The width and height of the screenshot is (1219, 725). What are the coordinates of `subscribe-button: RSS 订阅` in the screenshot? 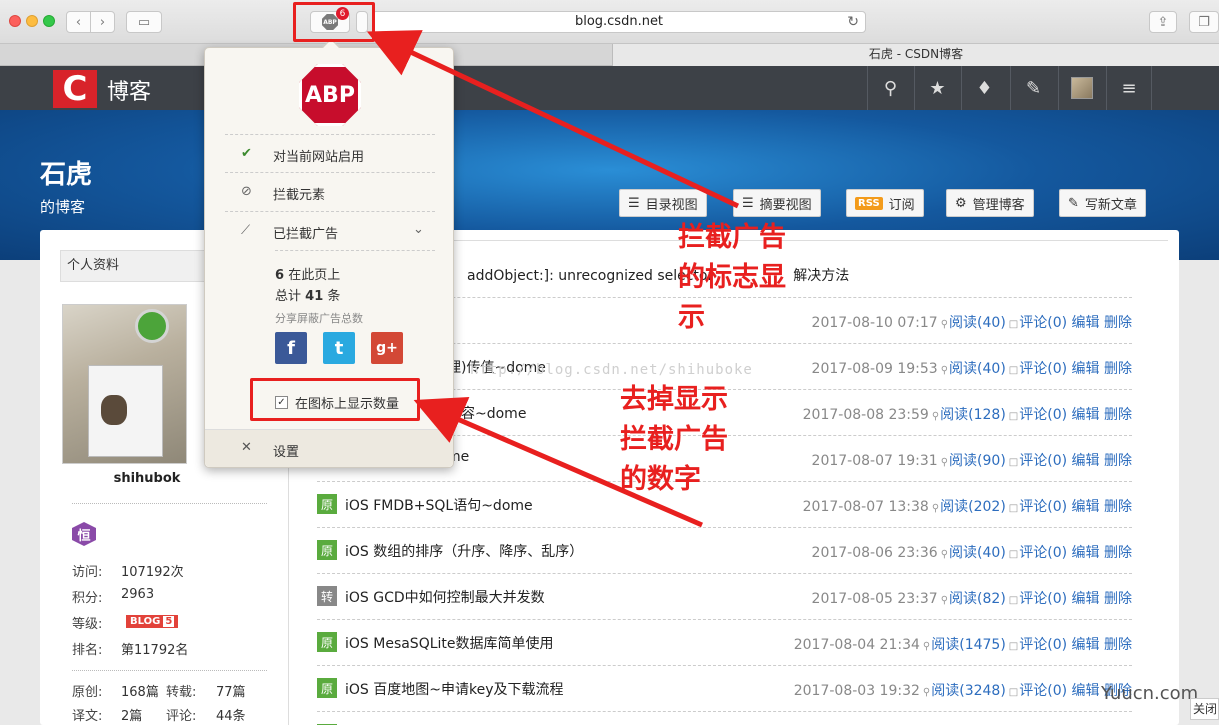 It's located at (885, 203).